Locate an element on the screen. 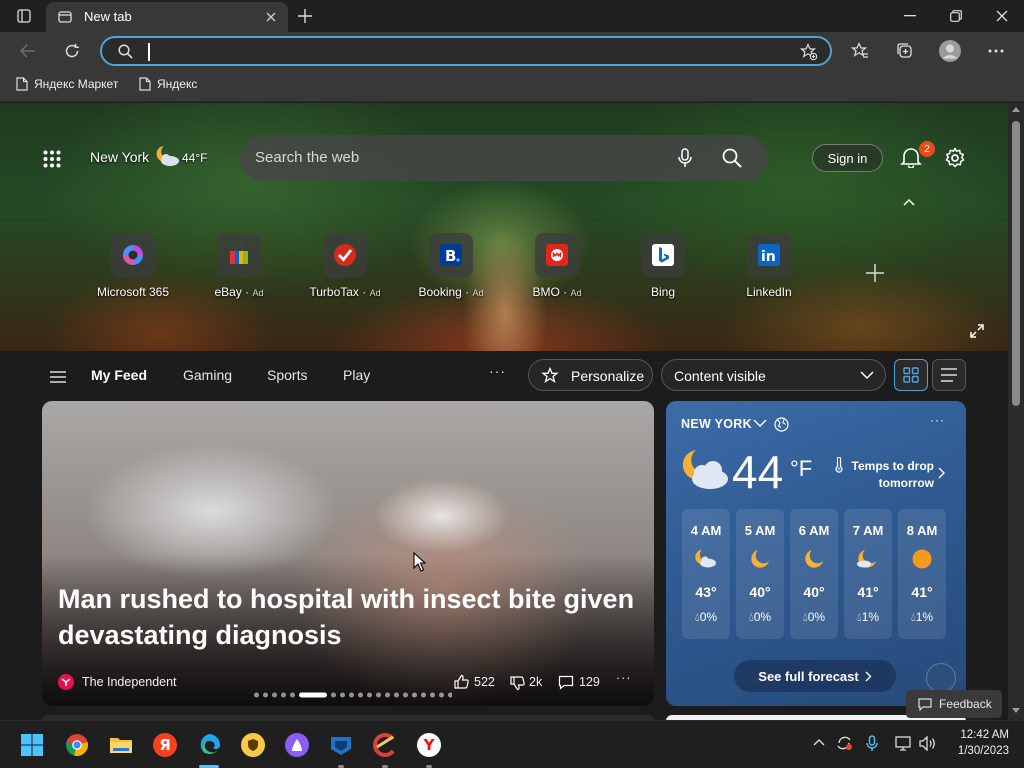  close-tab-icon is located at coordinates (271, 17).